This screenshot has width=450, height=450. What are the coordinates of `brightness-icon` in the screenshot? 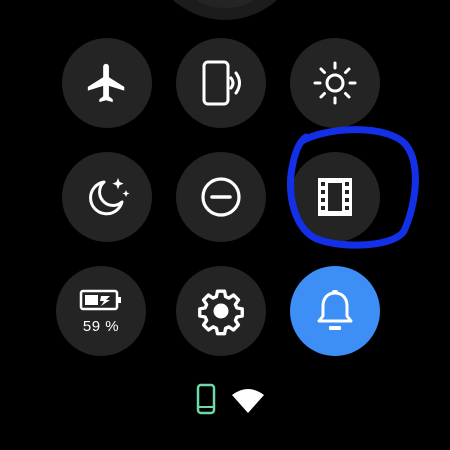 It's located at (335, 83).